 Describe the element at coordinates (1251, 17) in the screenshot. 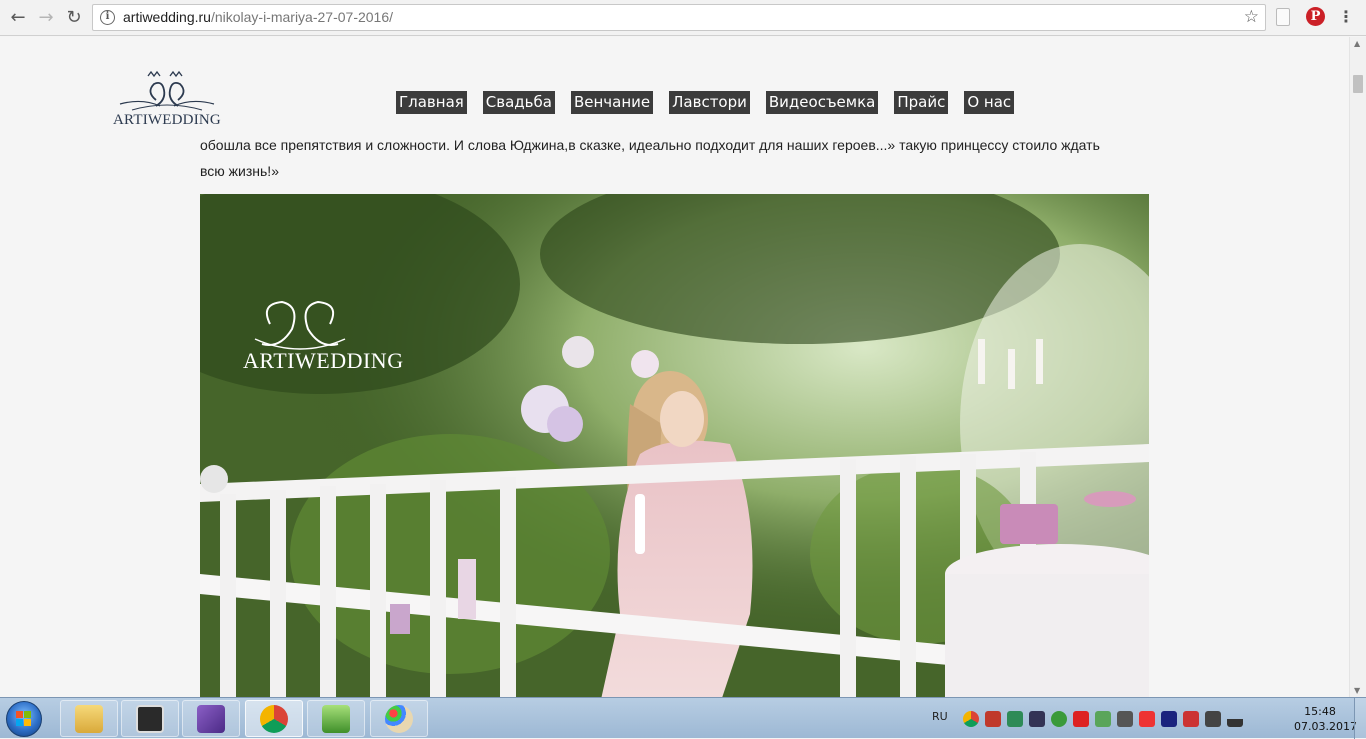

I see `bookmark-star-icon: ☆` at that location.